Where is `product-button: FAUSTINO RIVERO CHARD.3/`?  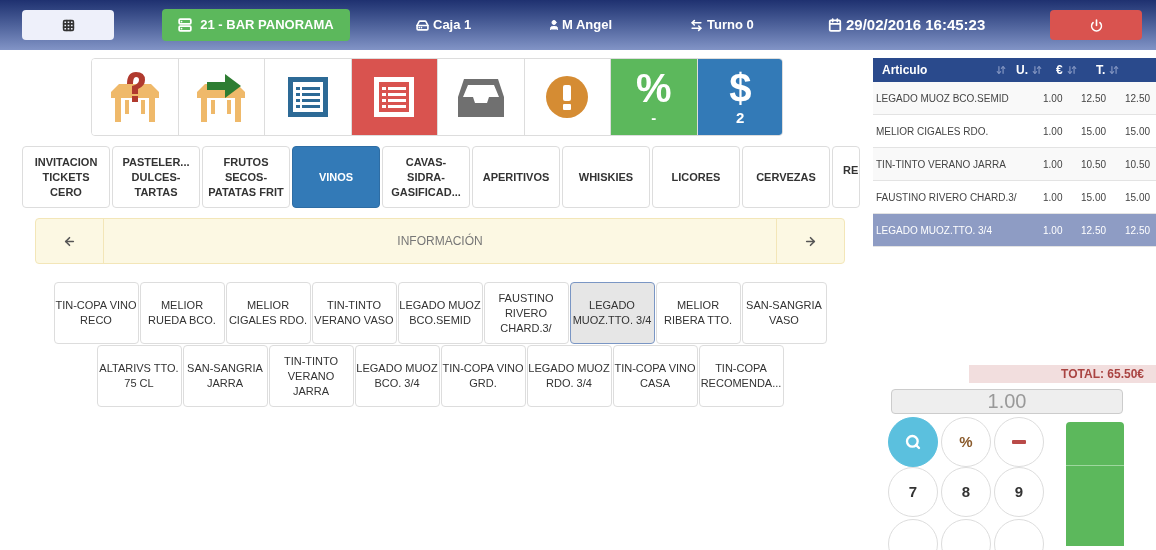 product-button: FAUSTINO RIVERO CHARD.3/ is located at coordinates (526, 313).